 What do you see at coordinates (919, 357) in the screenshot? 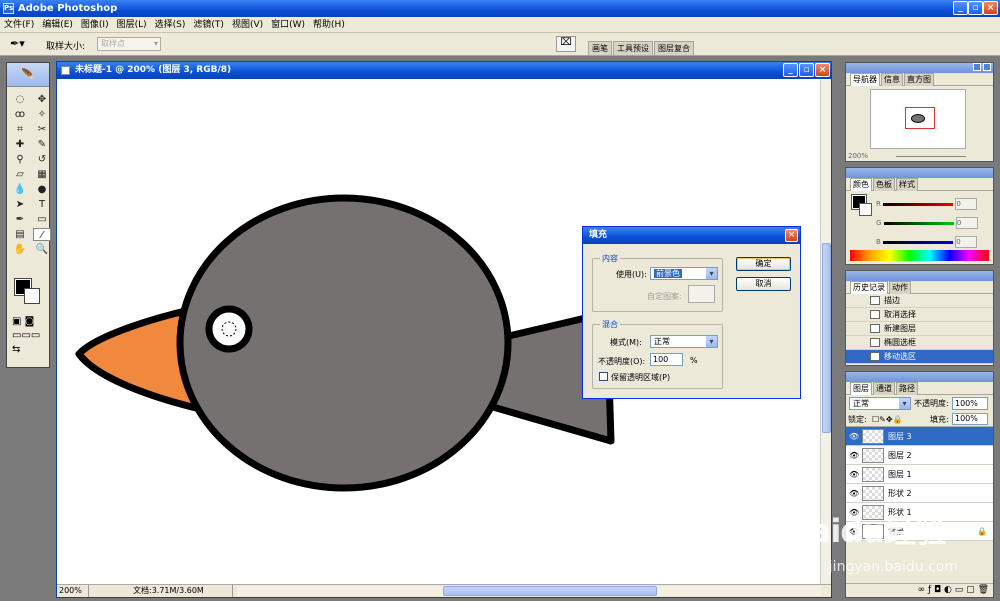
I see `history-item: 移动选区` at bounding box center [919, 357].